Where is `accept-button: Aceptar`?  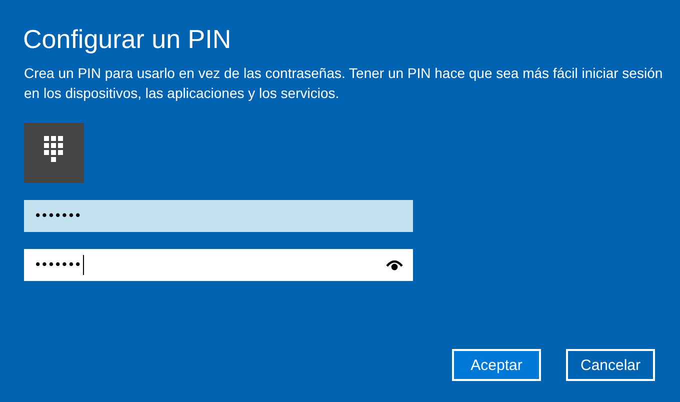 accept-button: Aceptar is located at coordinates (496, 365).